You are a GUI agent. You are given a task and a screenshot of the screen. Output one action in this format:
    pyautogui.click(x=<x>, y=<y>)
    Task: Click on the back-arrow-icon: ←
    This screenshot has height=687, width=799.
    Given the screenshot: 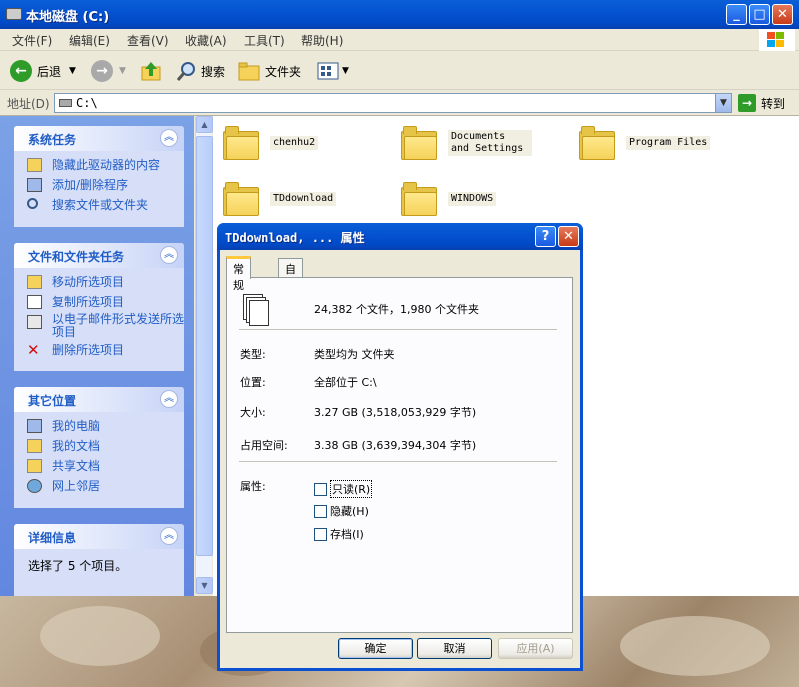 What is the action you would take?
    pyautogui.click(x=21, y=71)
    